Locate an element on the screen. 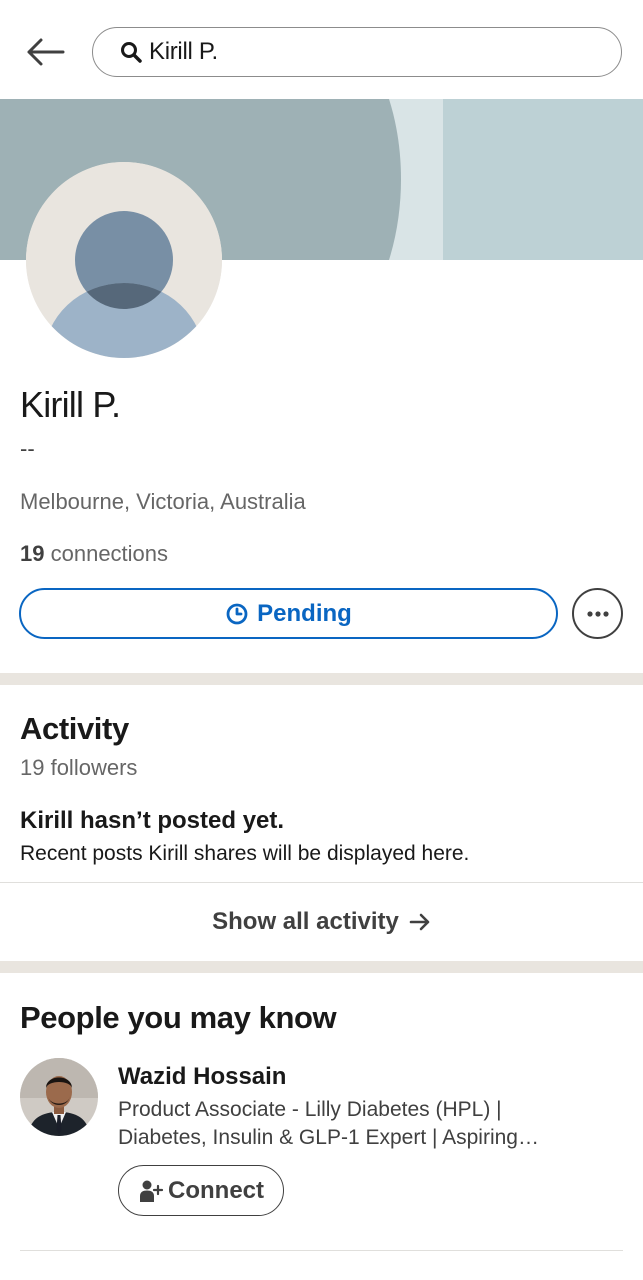  profile-name: Kirill P. is located at coordinates (70, 404).